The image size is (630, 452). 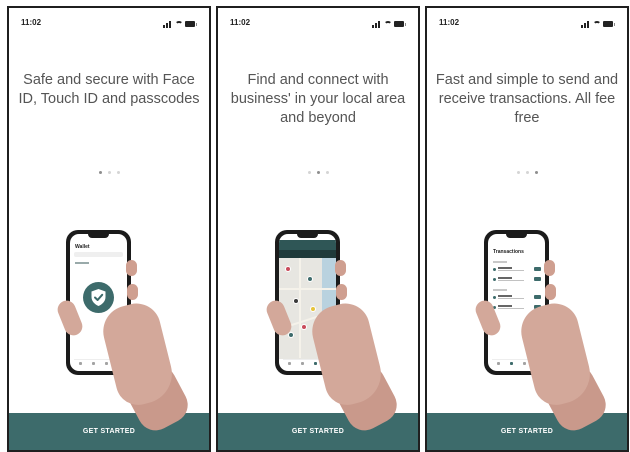 I want to click on map-header, so click(x=307, y=245).